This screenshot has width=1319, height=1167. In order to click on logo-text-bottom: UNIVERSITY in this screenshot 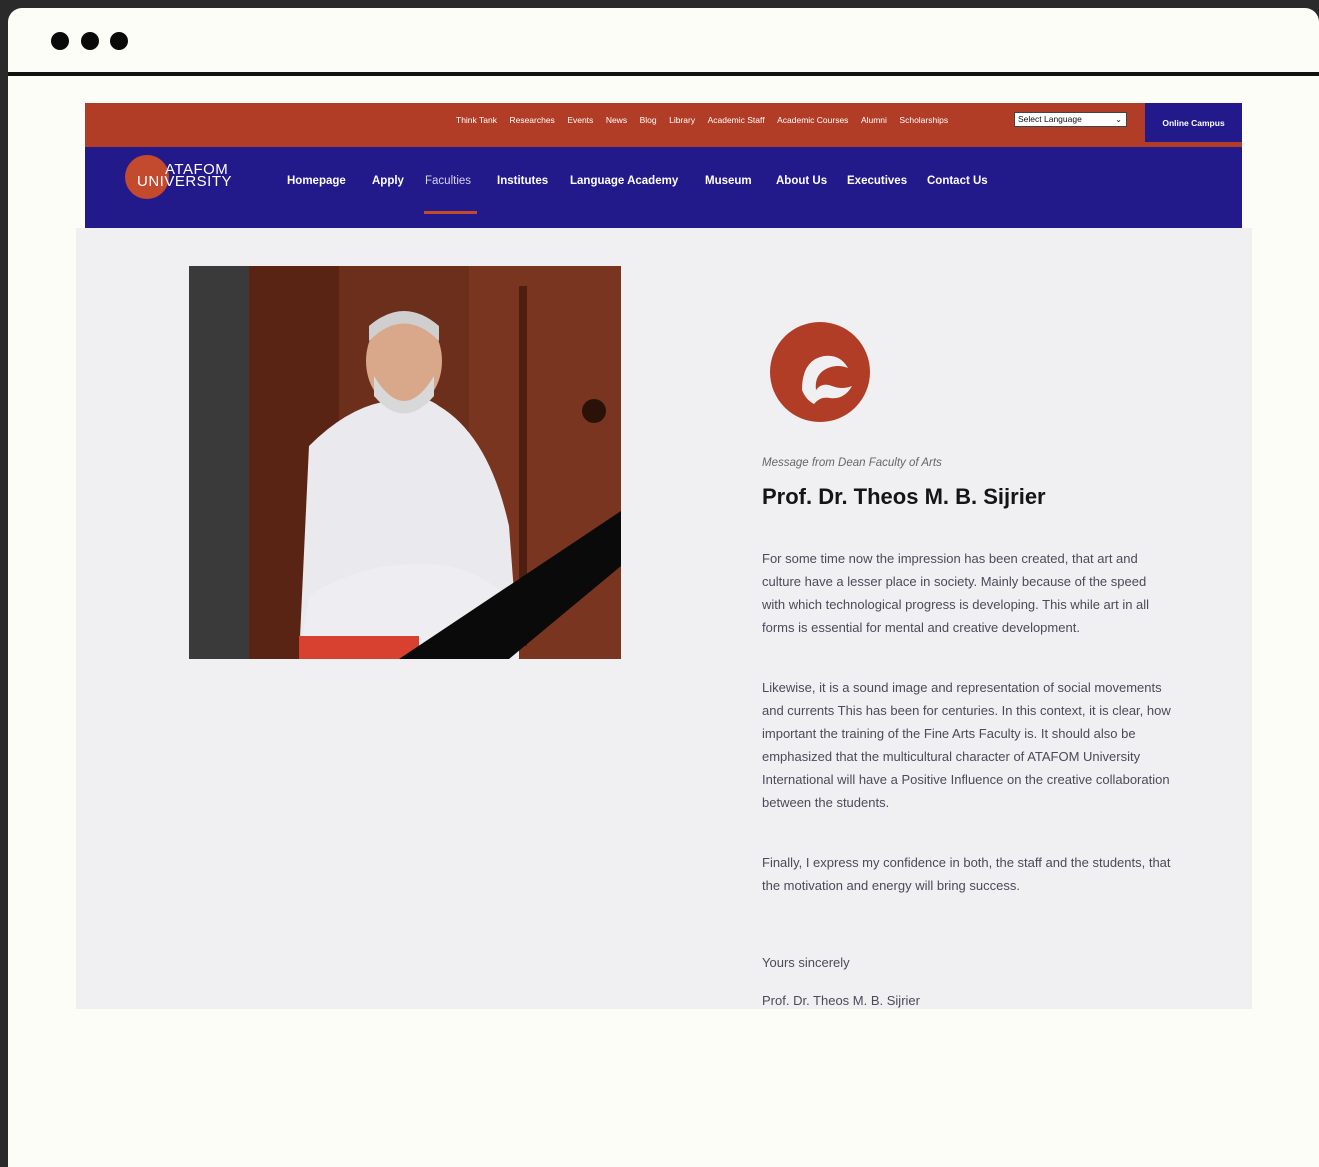, I will do `click(185, 181)`.